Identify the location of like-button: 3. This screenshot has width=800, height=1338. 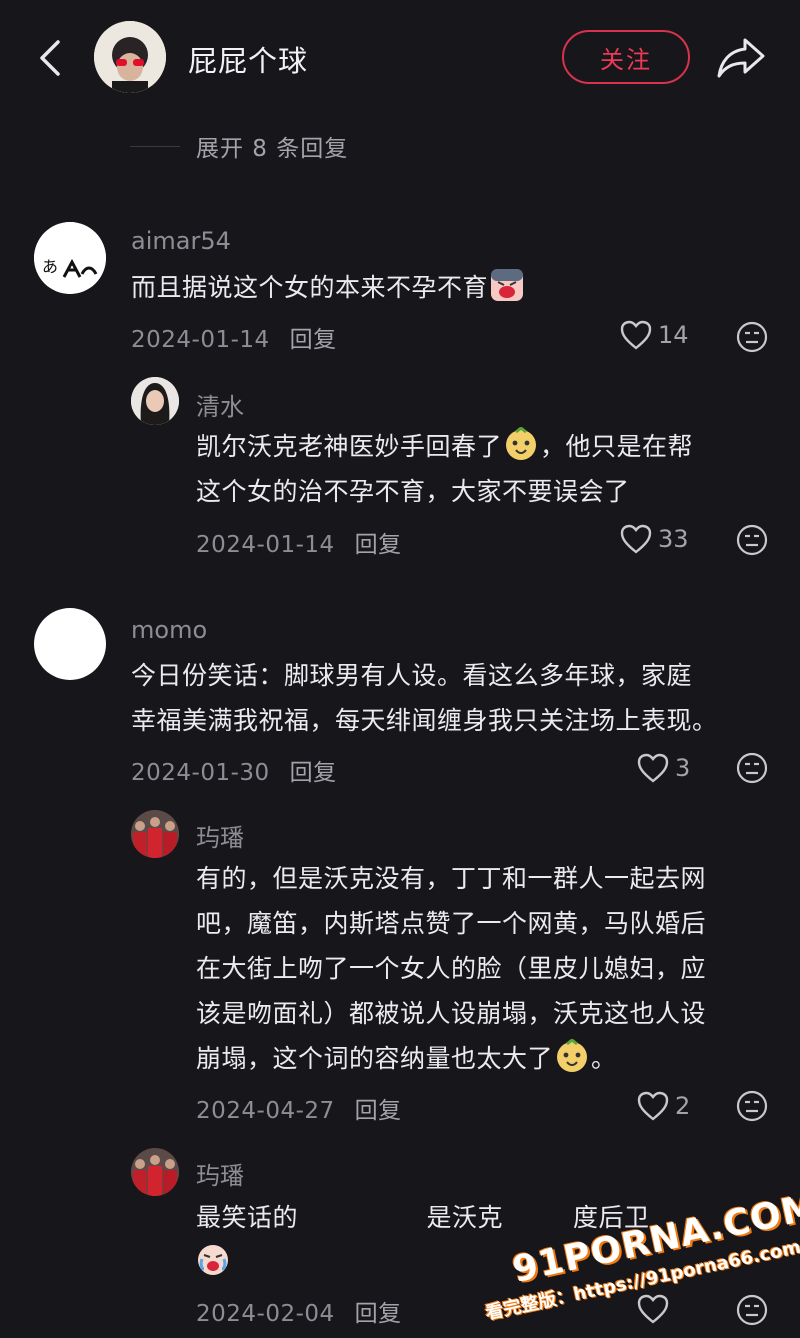
(663, 768).